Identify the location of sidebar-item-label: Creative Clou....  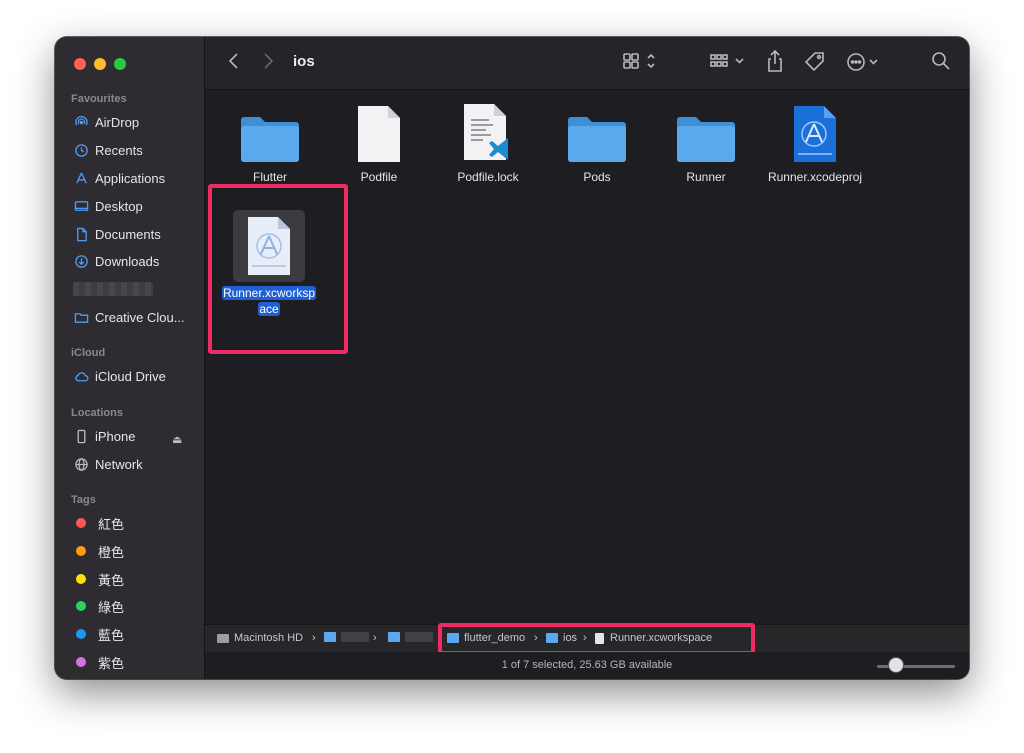
(140, 317).